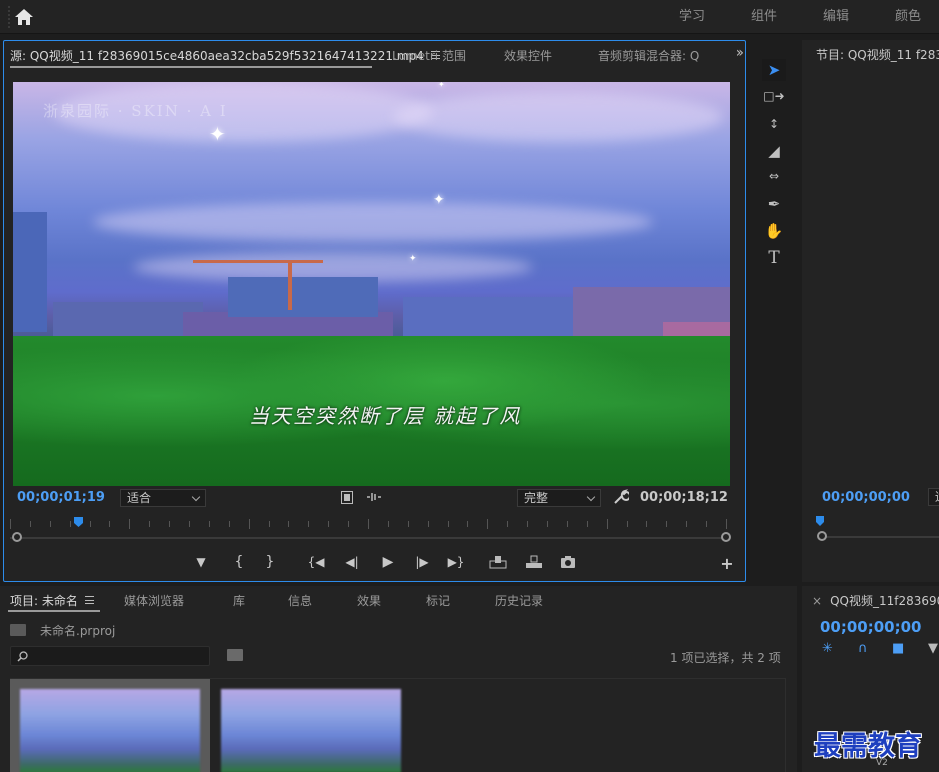 This screenshot has height=772, width=939. What do you see at coordinates (774, 204) in the screenshot?
I see `pen-tool-icon: ✒` at bounding box center [774, 204].